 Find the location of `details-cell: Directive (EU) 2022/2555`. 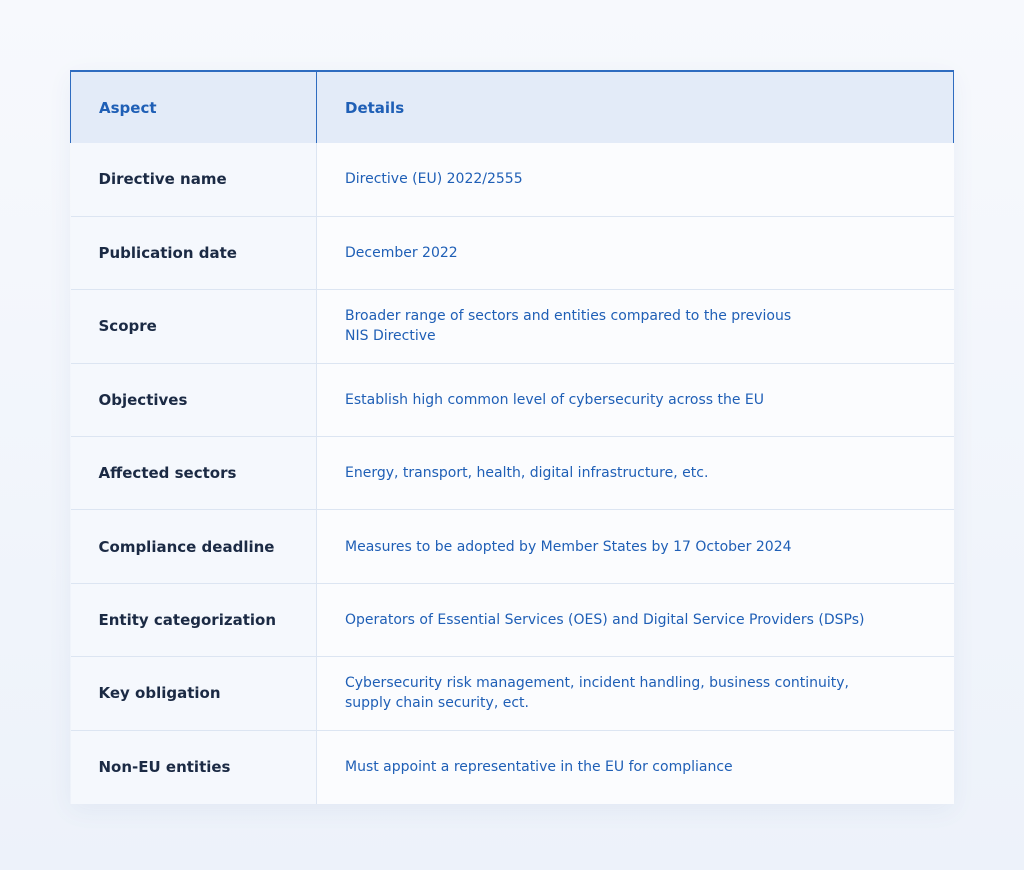

details-cell: Directive (EU) 2022/2555 is located at coordinates (635, 180).